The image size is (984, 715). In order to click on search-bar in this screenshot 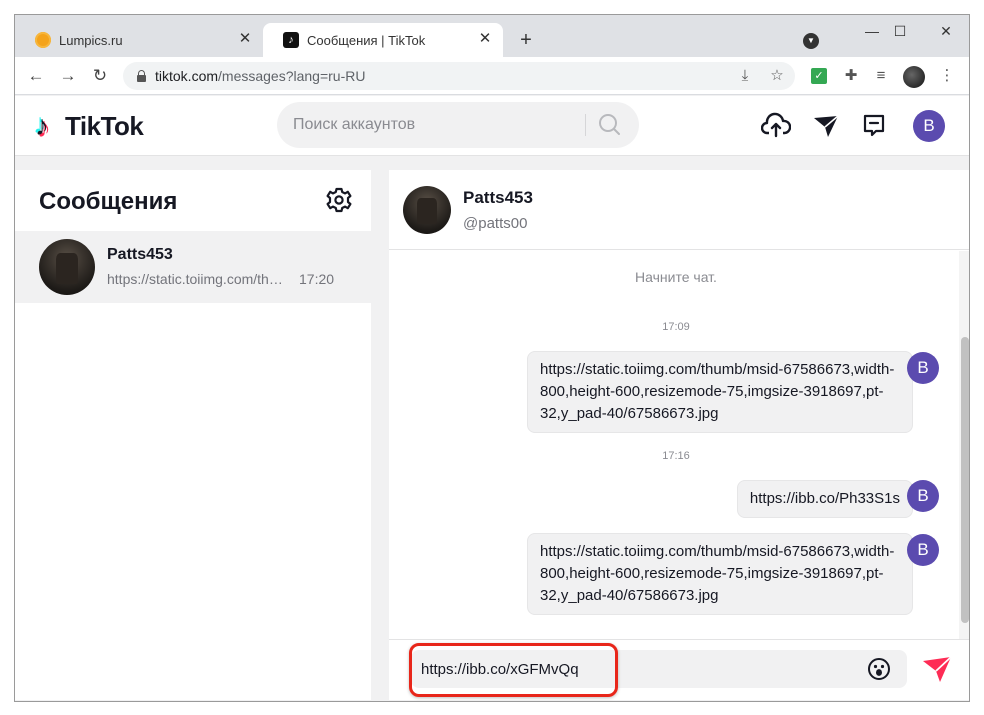, I will do `click(458, 125)`.